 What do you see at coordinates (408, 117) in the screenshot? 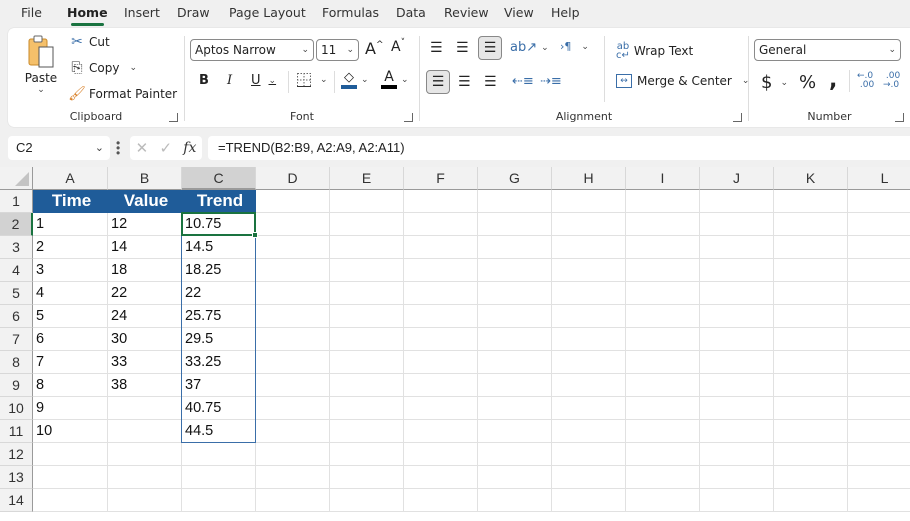
I see `font-launcher-icon` at bounding box center [408, 117].